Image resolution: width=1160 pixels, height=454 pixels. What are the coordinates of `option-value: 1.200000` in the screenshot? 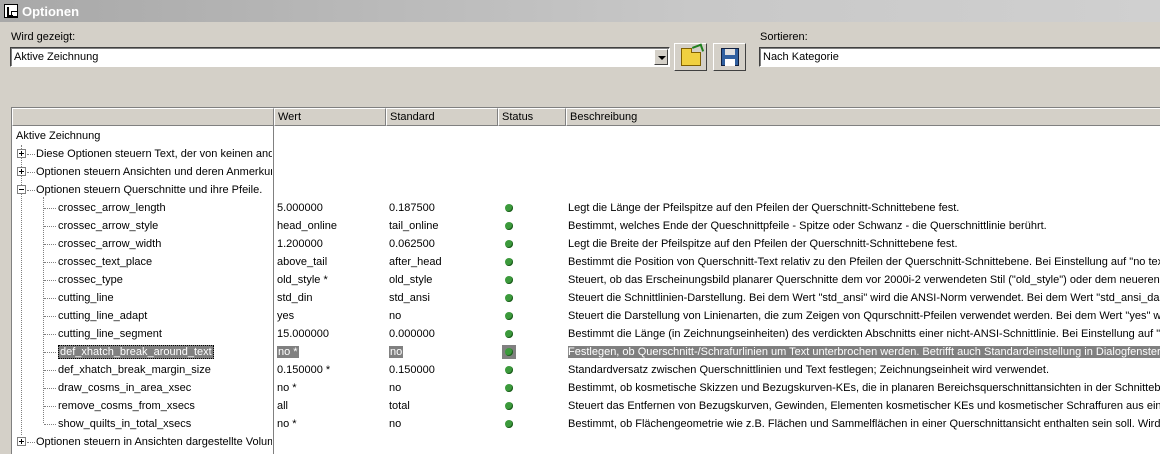 It's located at (331, 244).